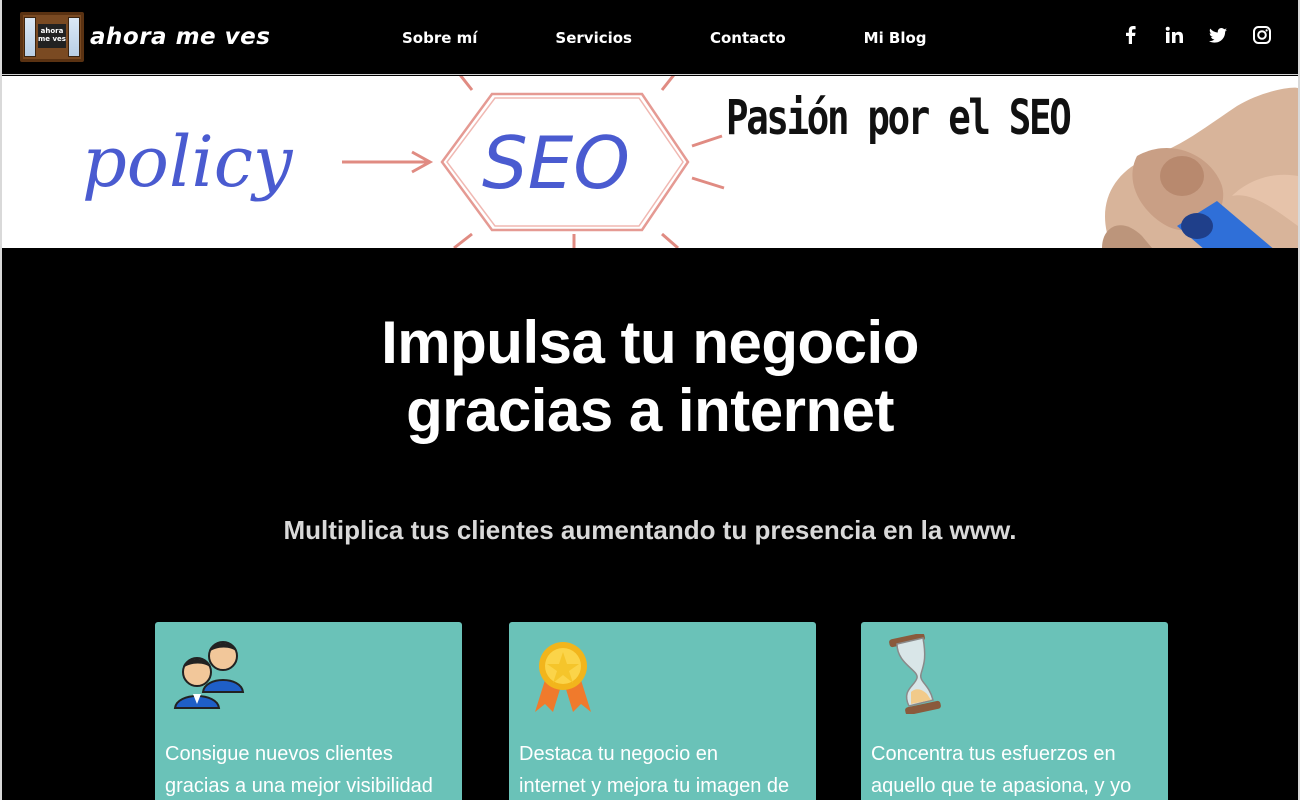 This screenshot has width=1300, height=800. What do you see at coordinates (563, 677) in the screenshot?
I see `medal-icon` at bounding box center [563, 677].